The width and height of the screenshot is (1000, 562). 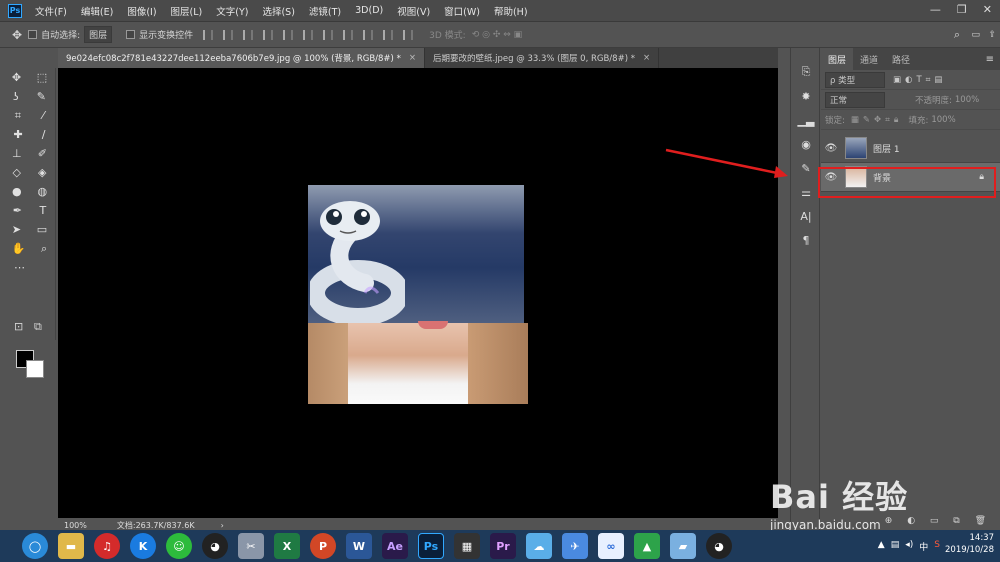 I want to click on align-middle-icon, so click(x=228, y=34).